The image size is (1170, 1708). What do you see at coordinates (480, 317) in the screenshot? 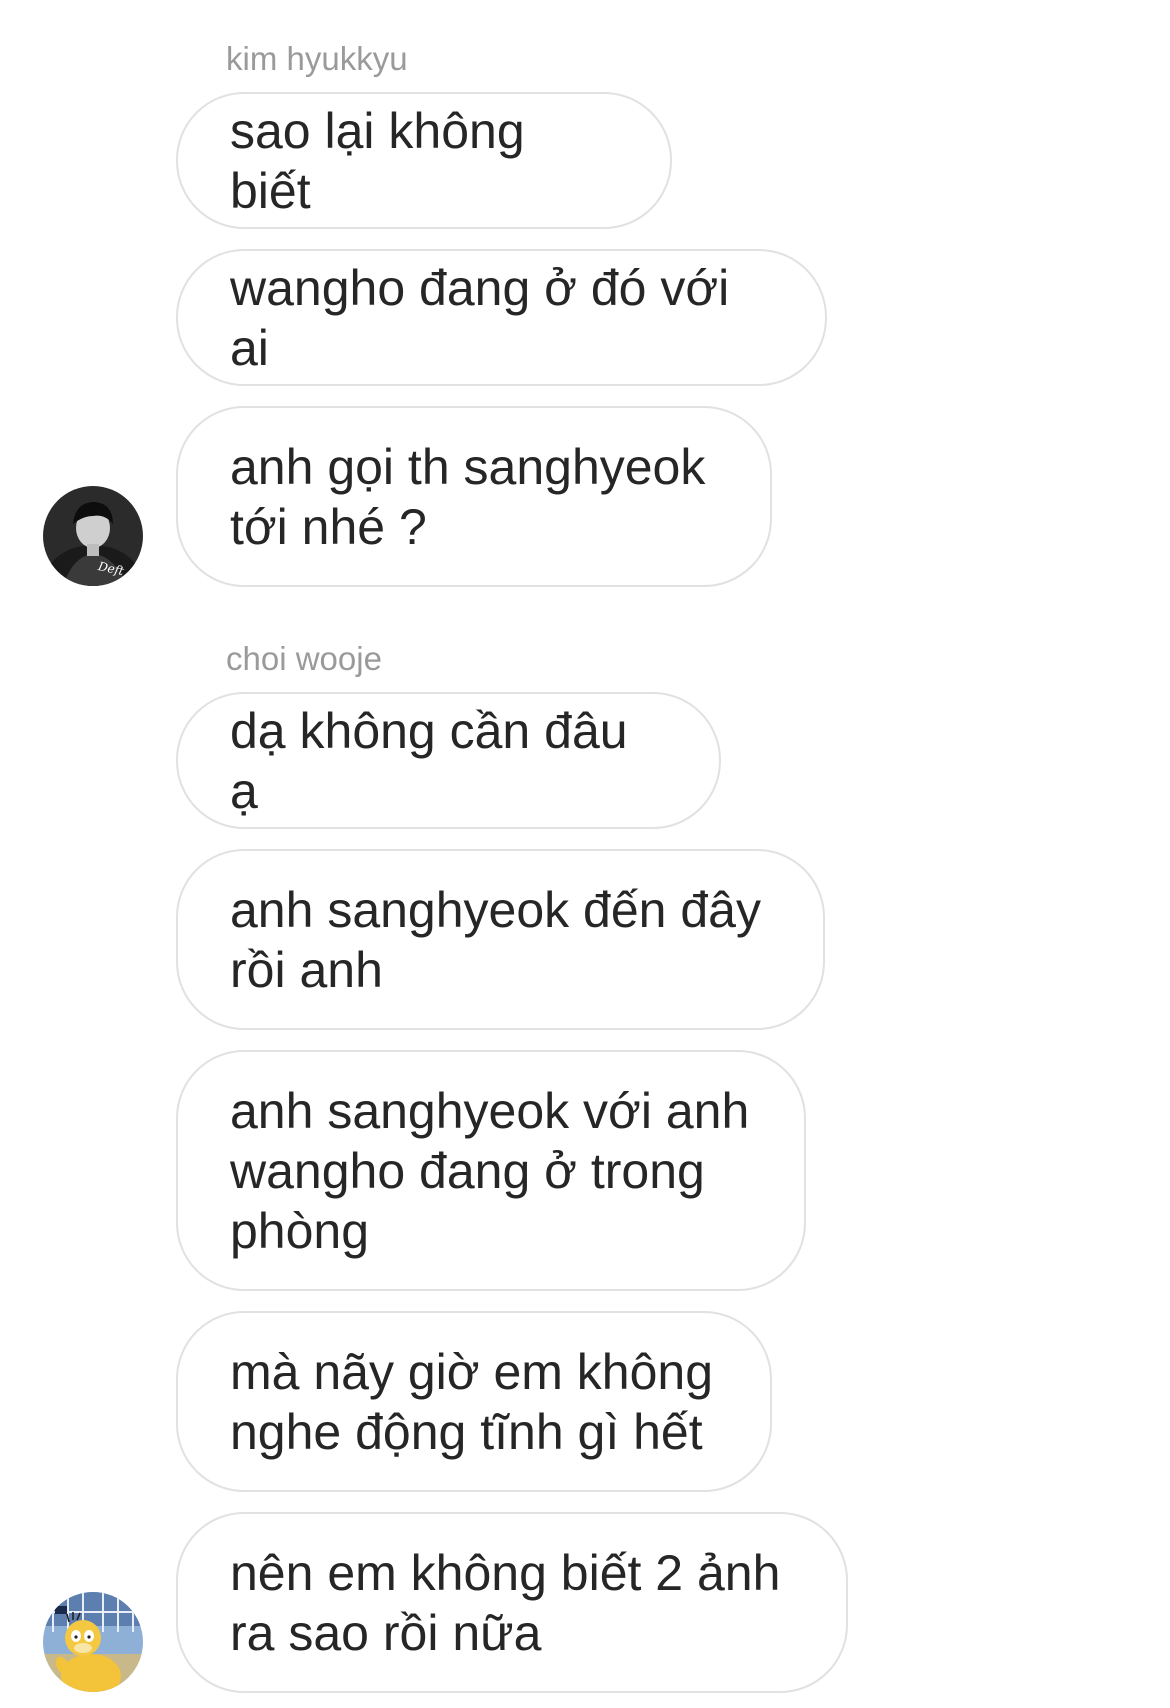
I see `message-text: wangho đang ở đó với ai` at bounding box center [480, 317].